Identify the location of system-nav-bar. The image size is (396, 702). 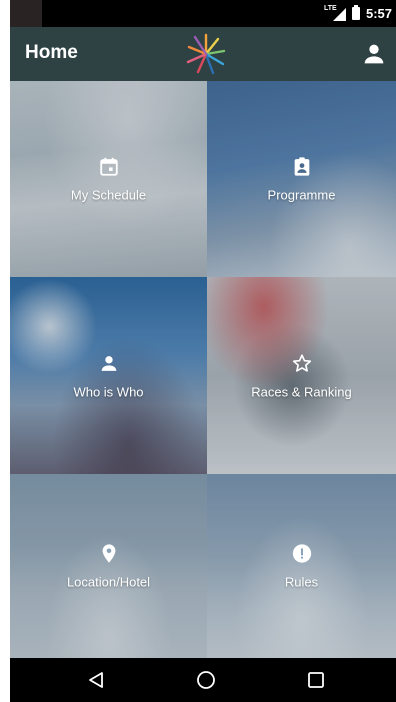
(203, 680).